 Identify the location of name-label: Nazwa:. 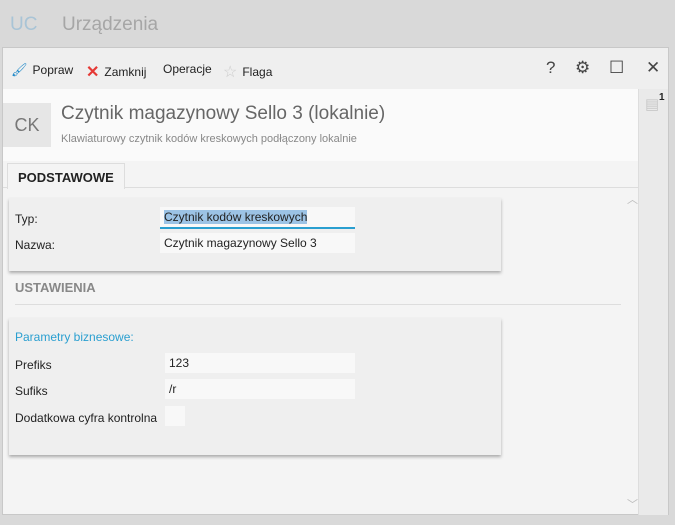
(35, 245).